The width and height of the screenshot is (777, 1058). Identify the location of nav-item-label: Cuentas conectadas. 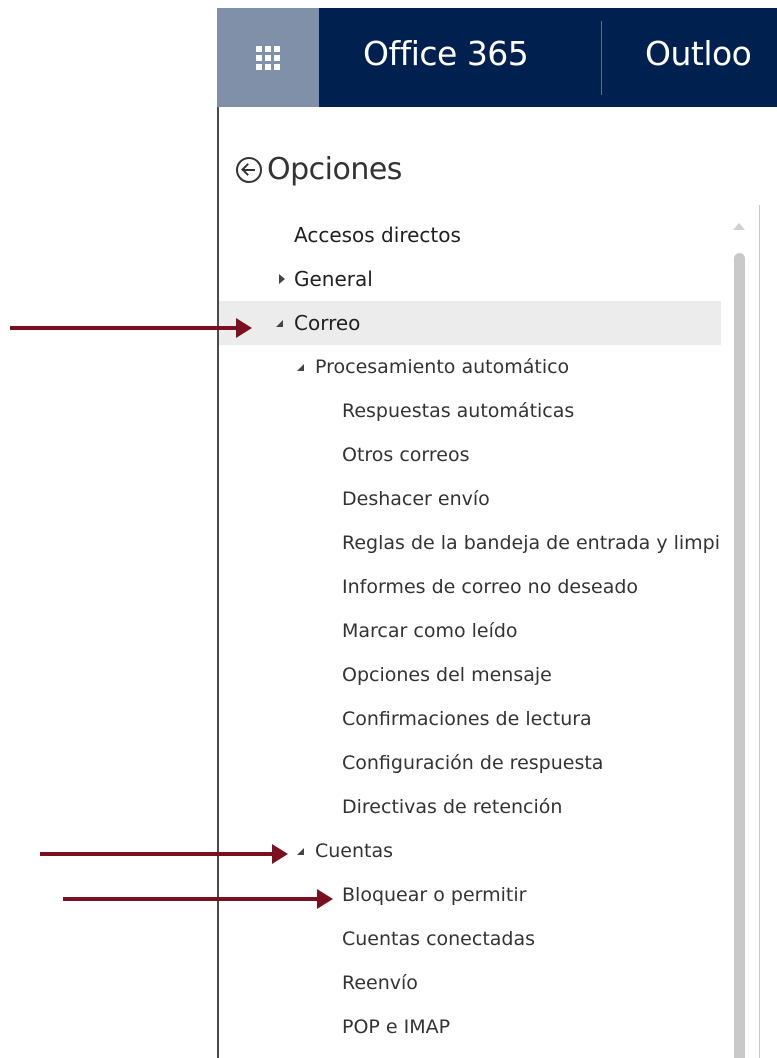
(439, 939).